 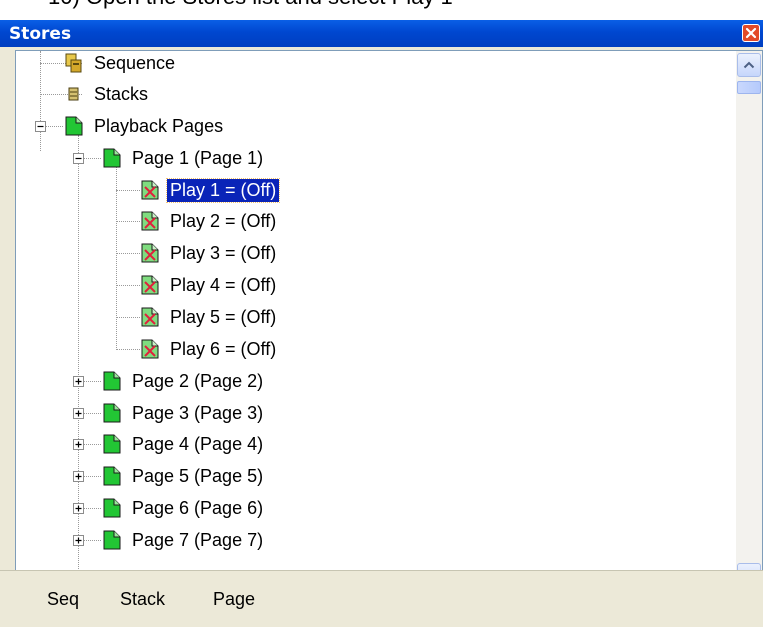 What do you see at coordinates (73, 94) in the screenshot?
I see `stack-icon` at bounding box center [73, 94].